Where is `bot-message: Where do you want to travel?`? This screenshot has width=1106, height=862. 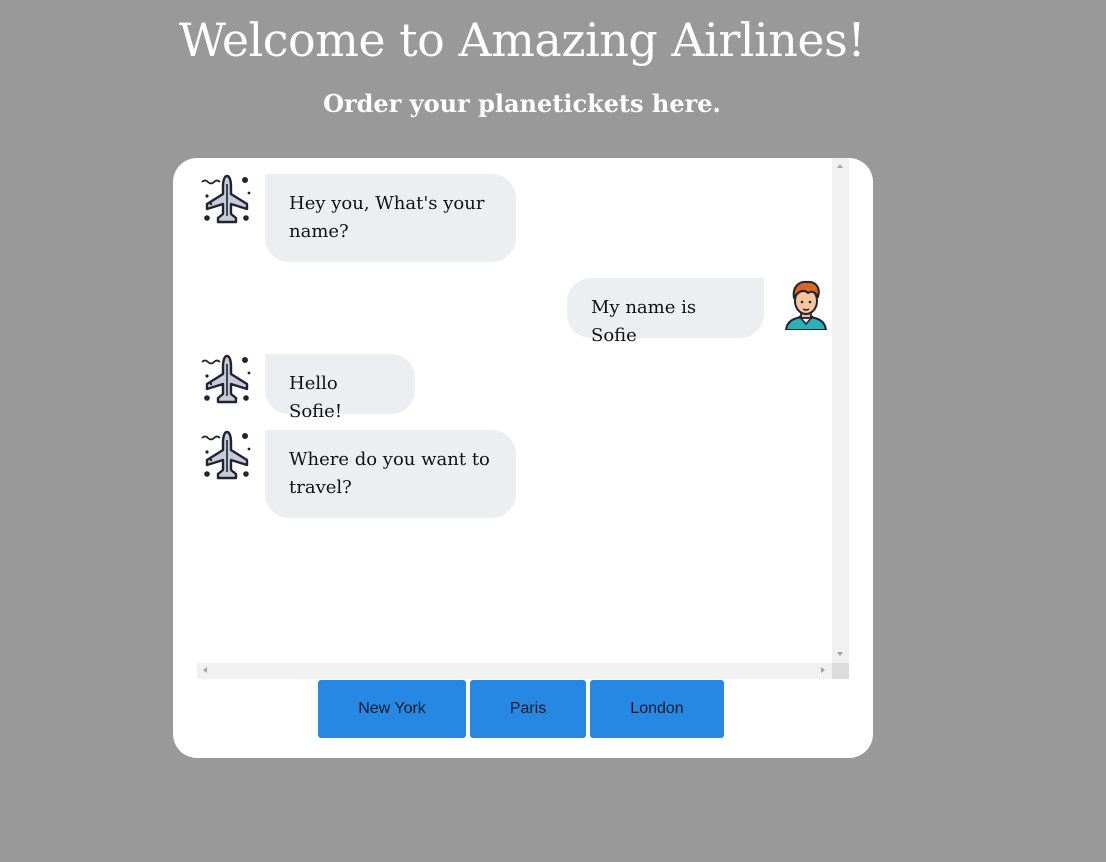 bot-message: Where do you want to travel? is located at coordinates (514, 475).